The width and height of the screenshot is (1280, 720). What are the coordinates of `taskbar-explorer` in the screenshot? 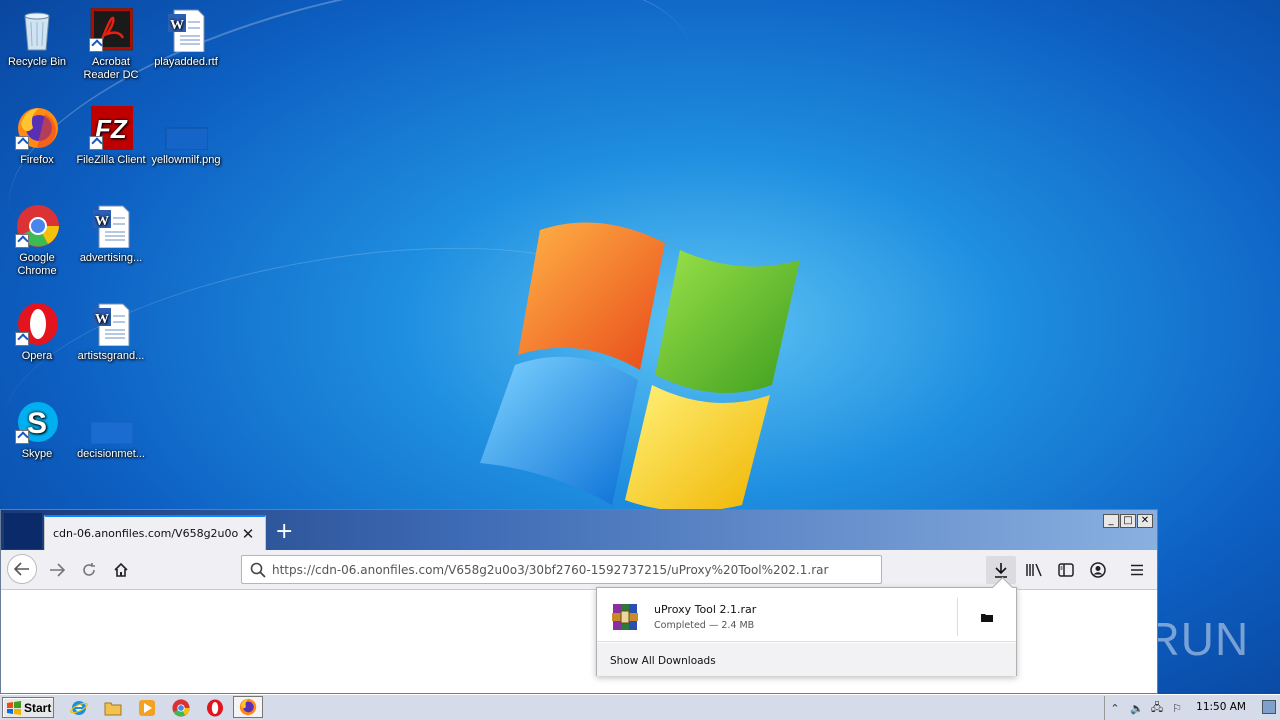 It's located at (113, 708).